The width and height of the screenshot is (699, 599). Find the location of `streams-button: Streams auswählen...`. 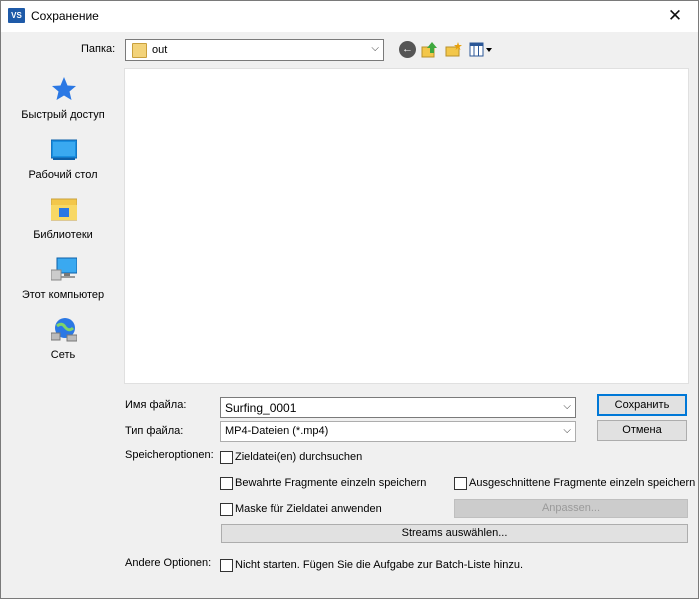

streams-button: Streams auswählen... is located at coordinates (454, 533).